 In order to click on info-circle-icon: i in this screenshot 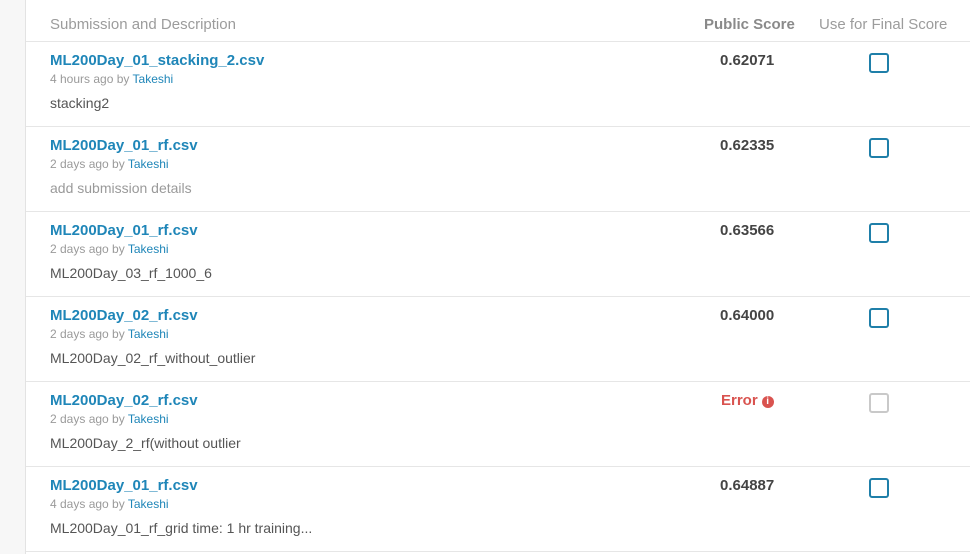, I will do `click(767, 402)`.